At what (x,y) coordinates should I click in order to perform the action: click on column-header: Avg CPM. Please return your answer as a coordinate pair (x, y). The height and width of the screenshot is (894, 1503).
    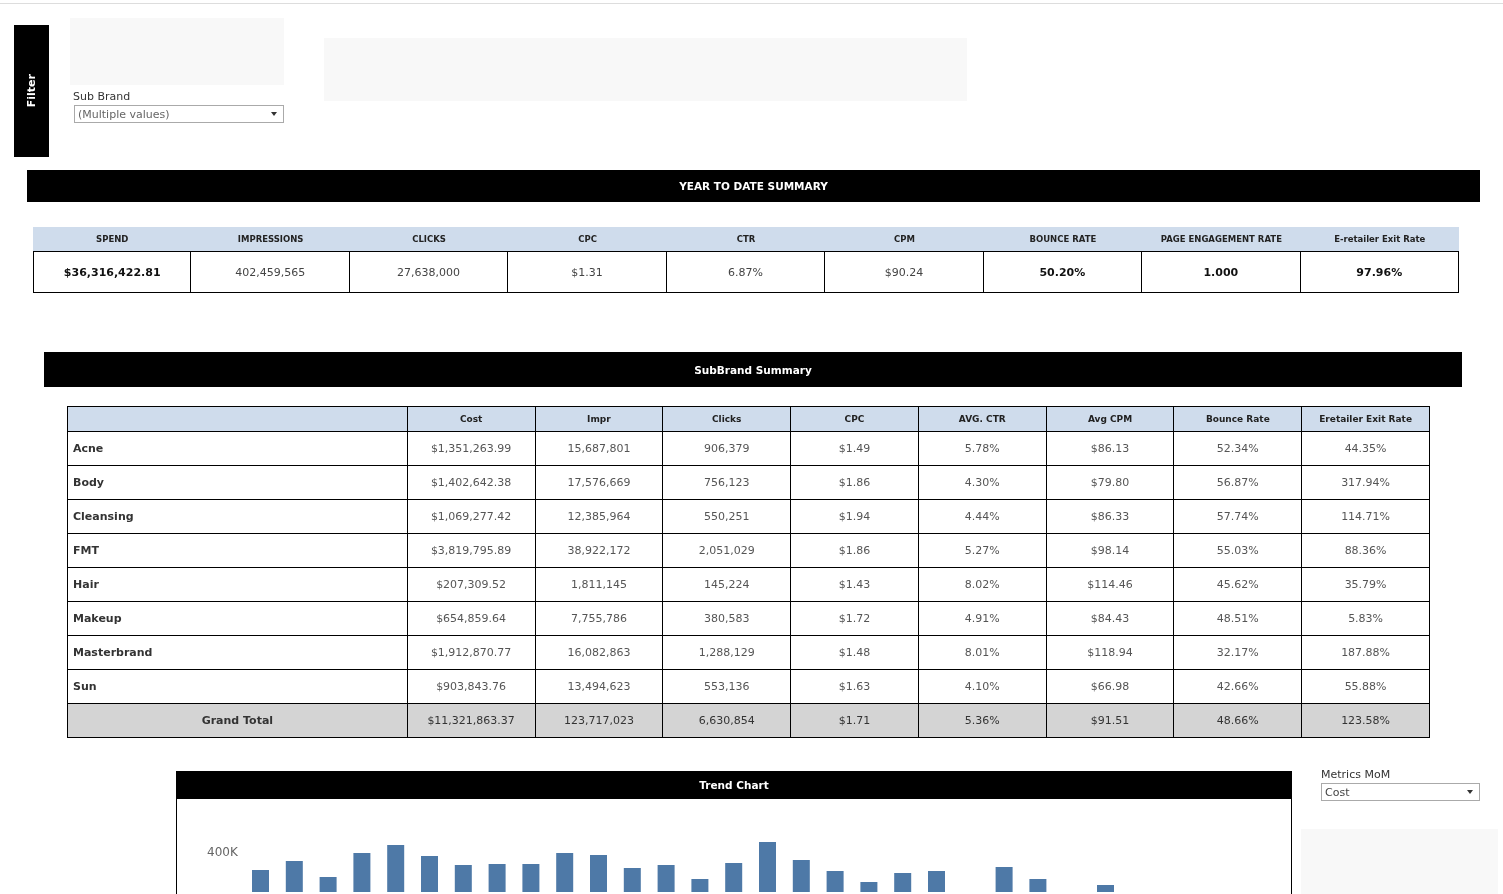
    Looking at the image, I should click on (1110, 419).